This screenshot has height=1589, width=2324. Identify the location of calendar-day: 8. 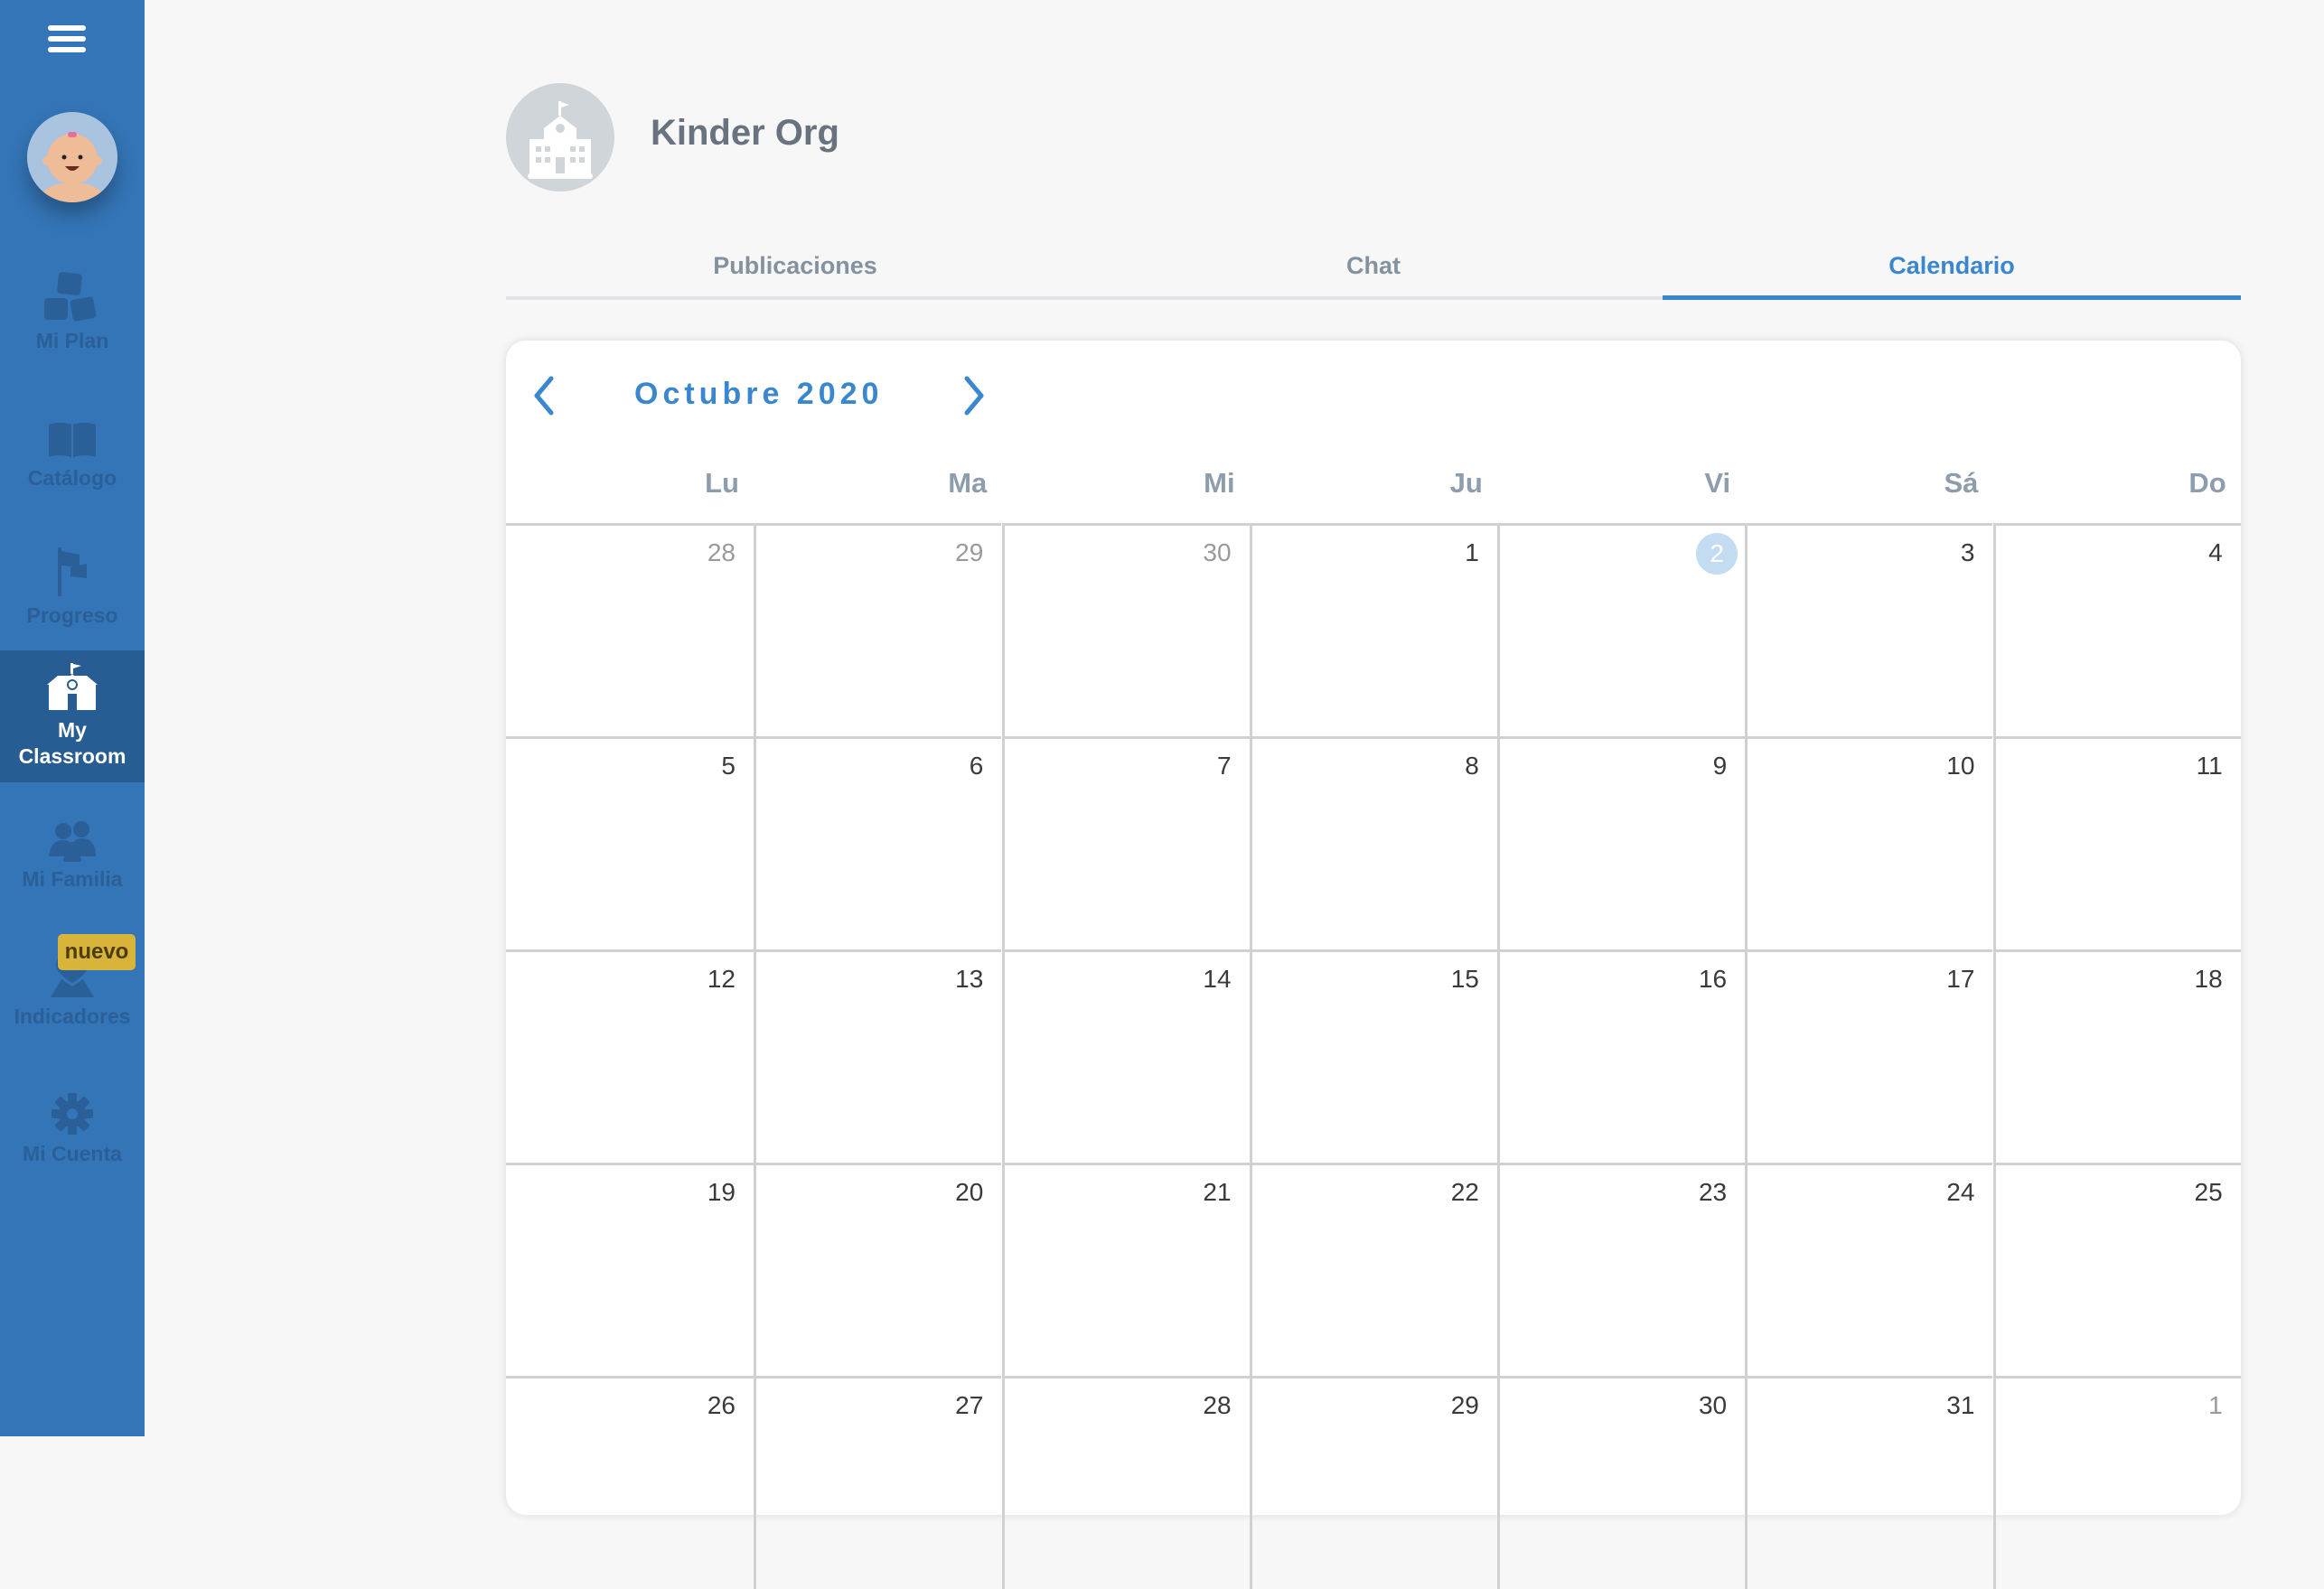
(1373, 842).